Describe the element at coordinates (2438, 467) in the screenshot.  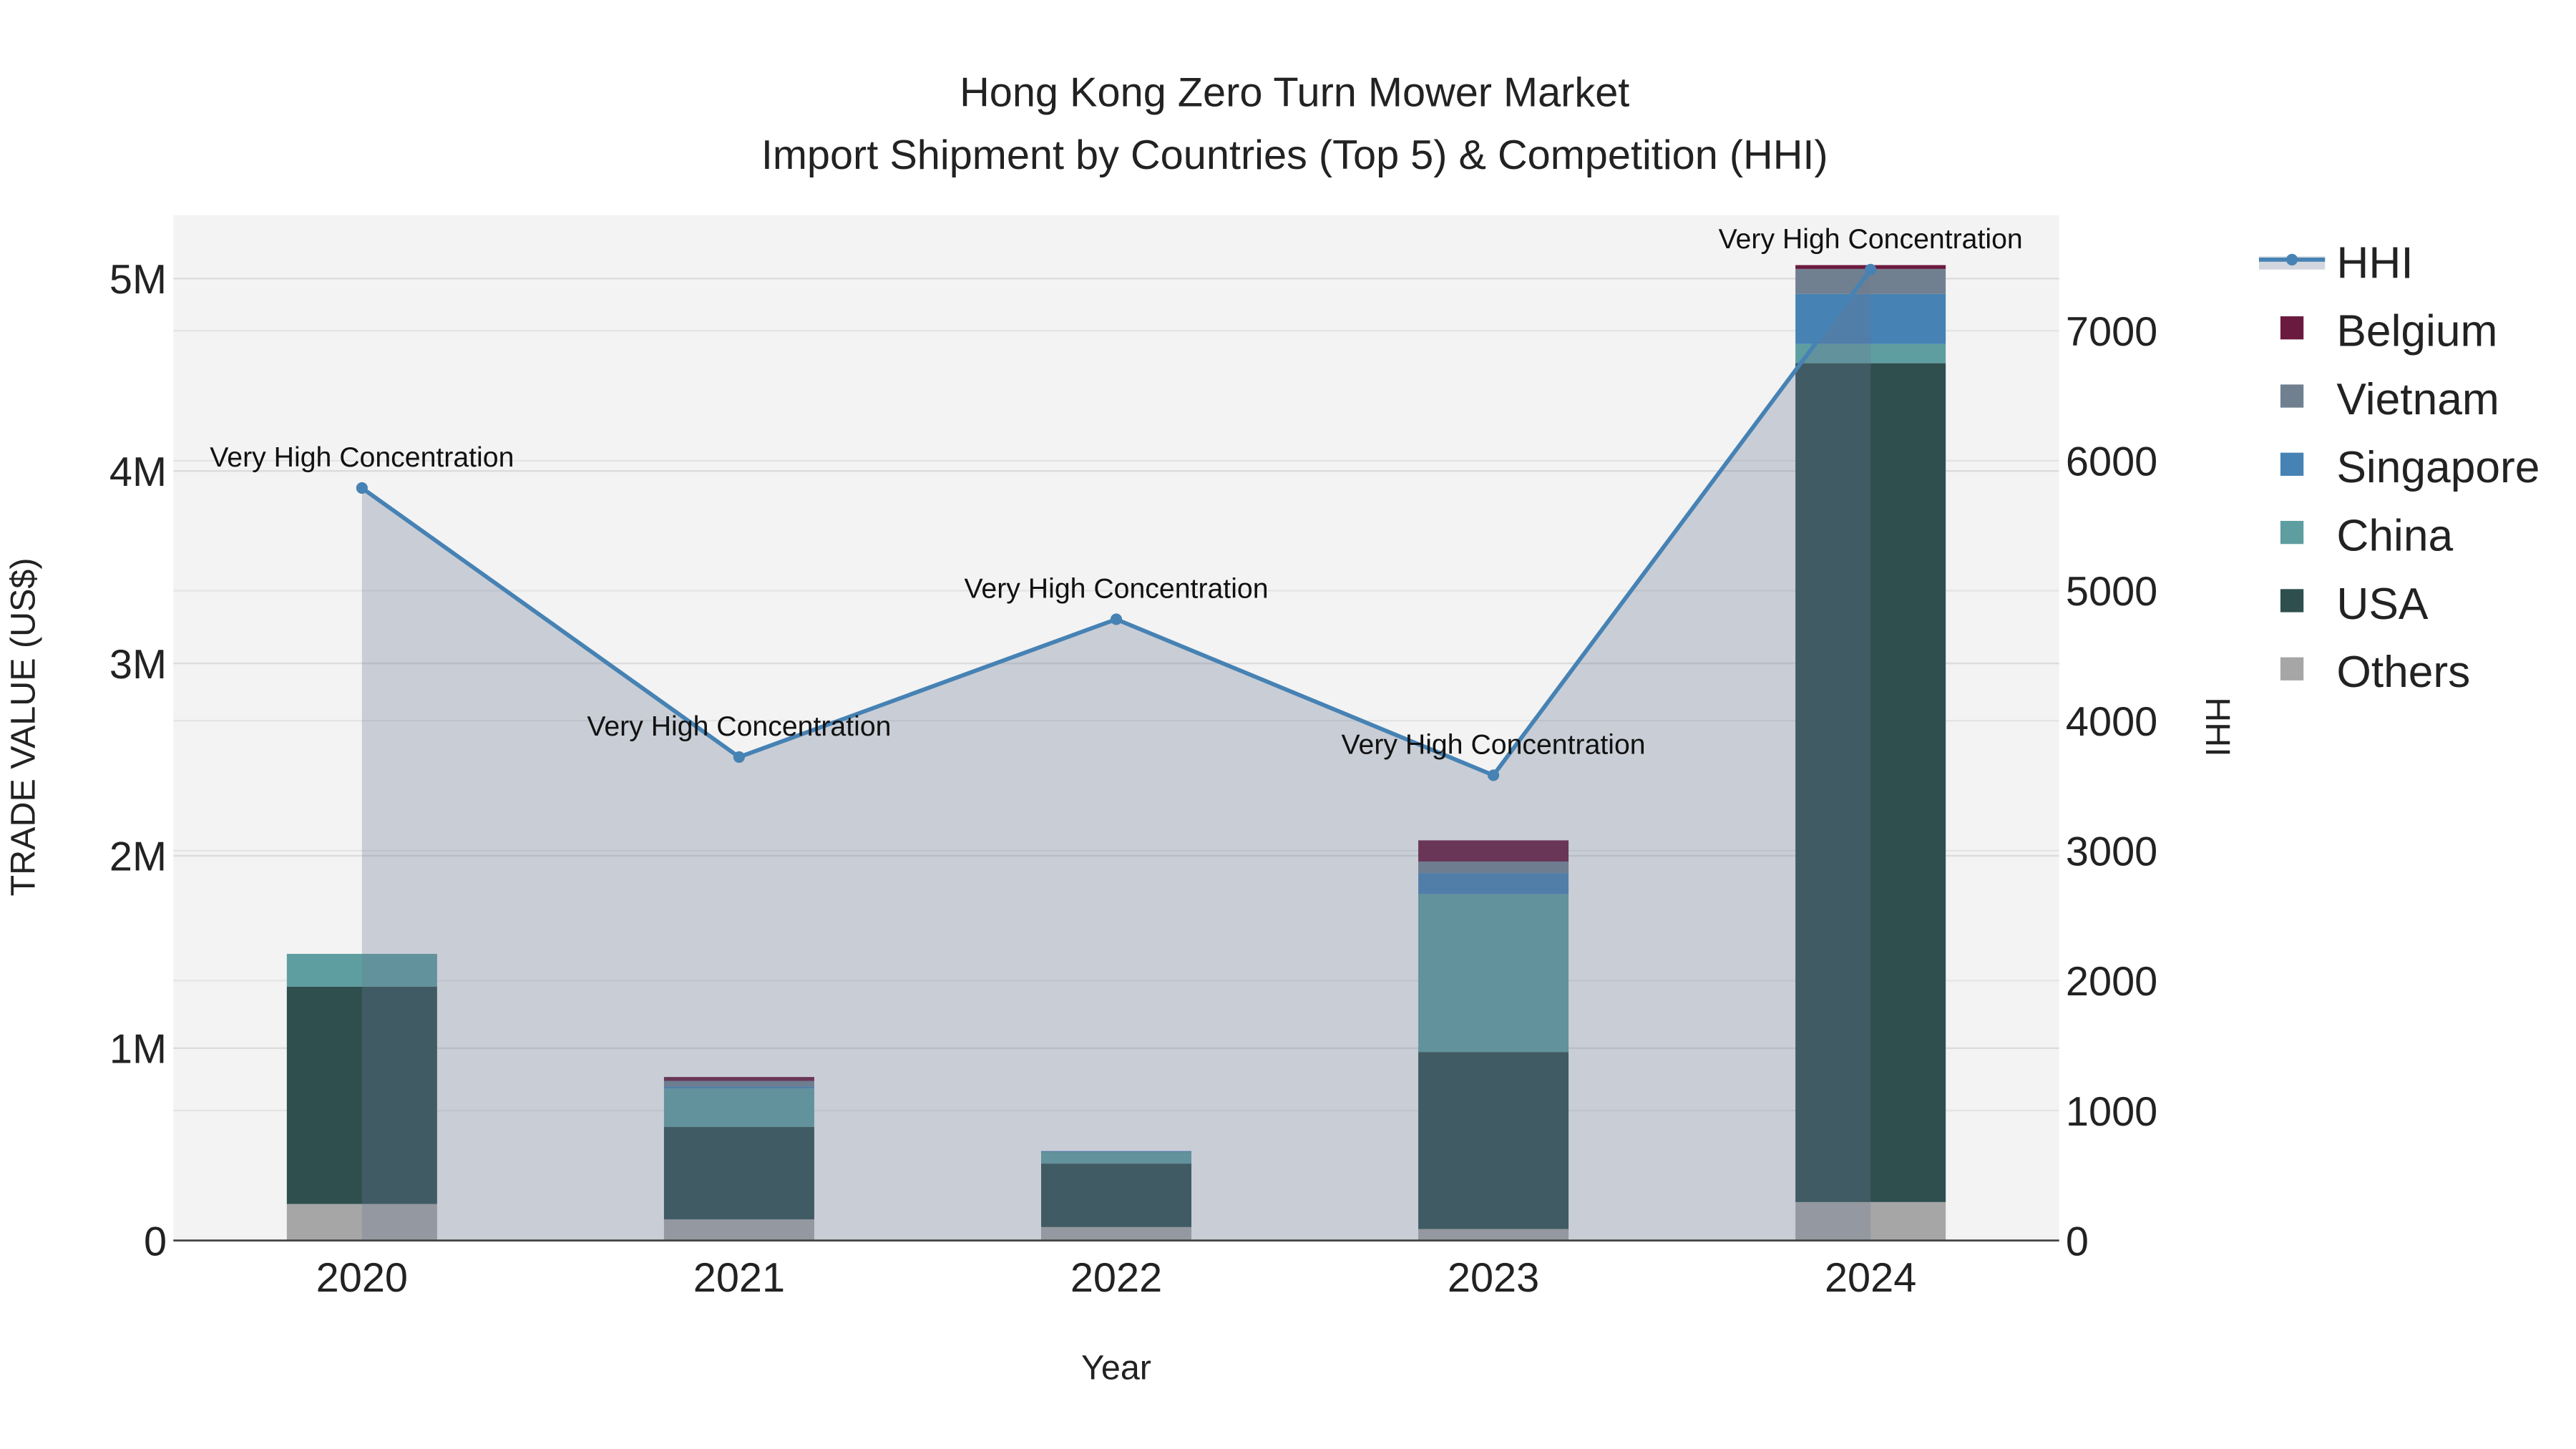
I see `legend-label-singapore: Singapore` at that location.